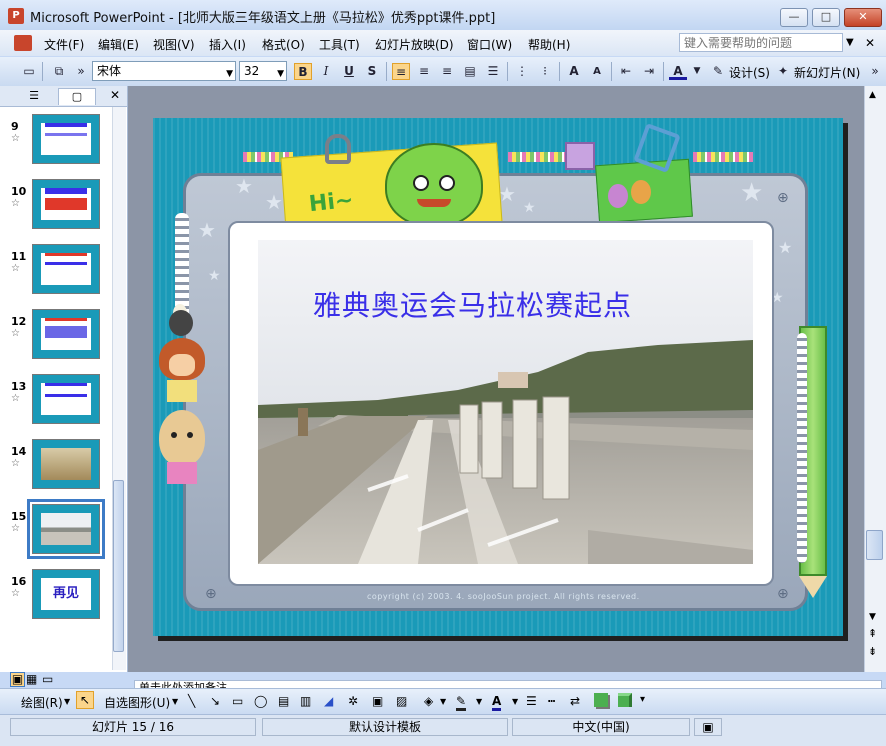 Image resolution: width=886 pixels, height=746 pixels. I want to click on italic-button: I, so click(326, 71).